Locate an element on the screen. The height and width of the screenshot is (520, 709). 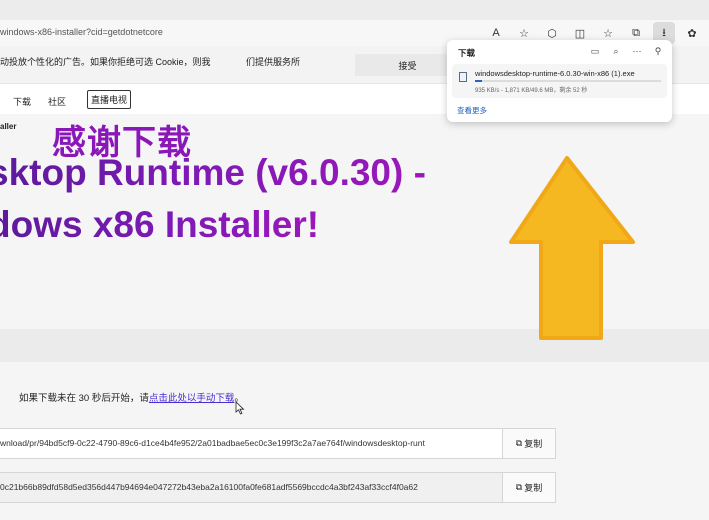
manual-download-link: 点击此处以手动下载 is located at coordinates (192, 398).